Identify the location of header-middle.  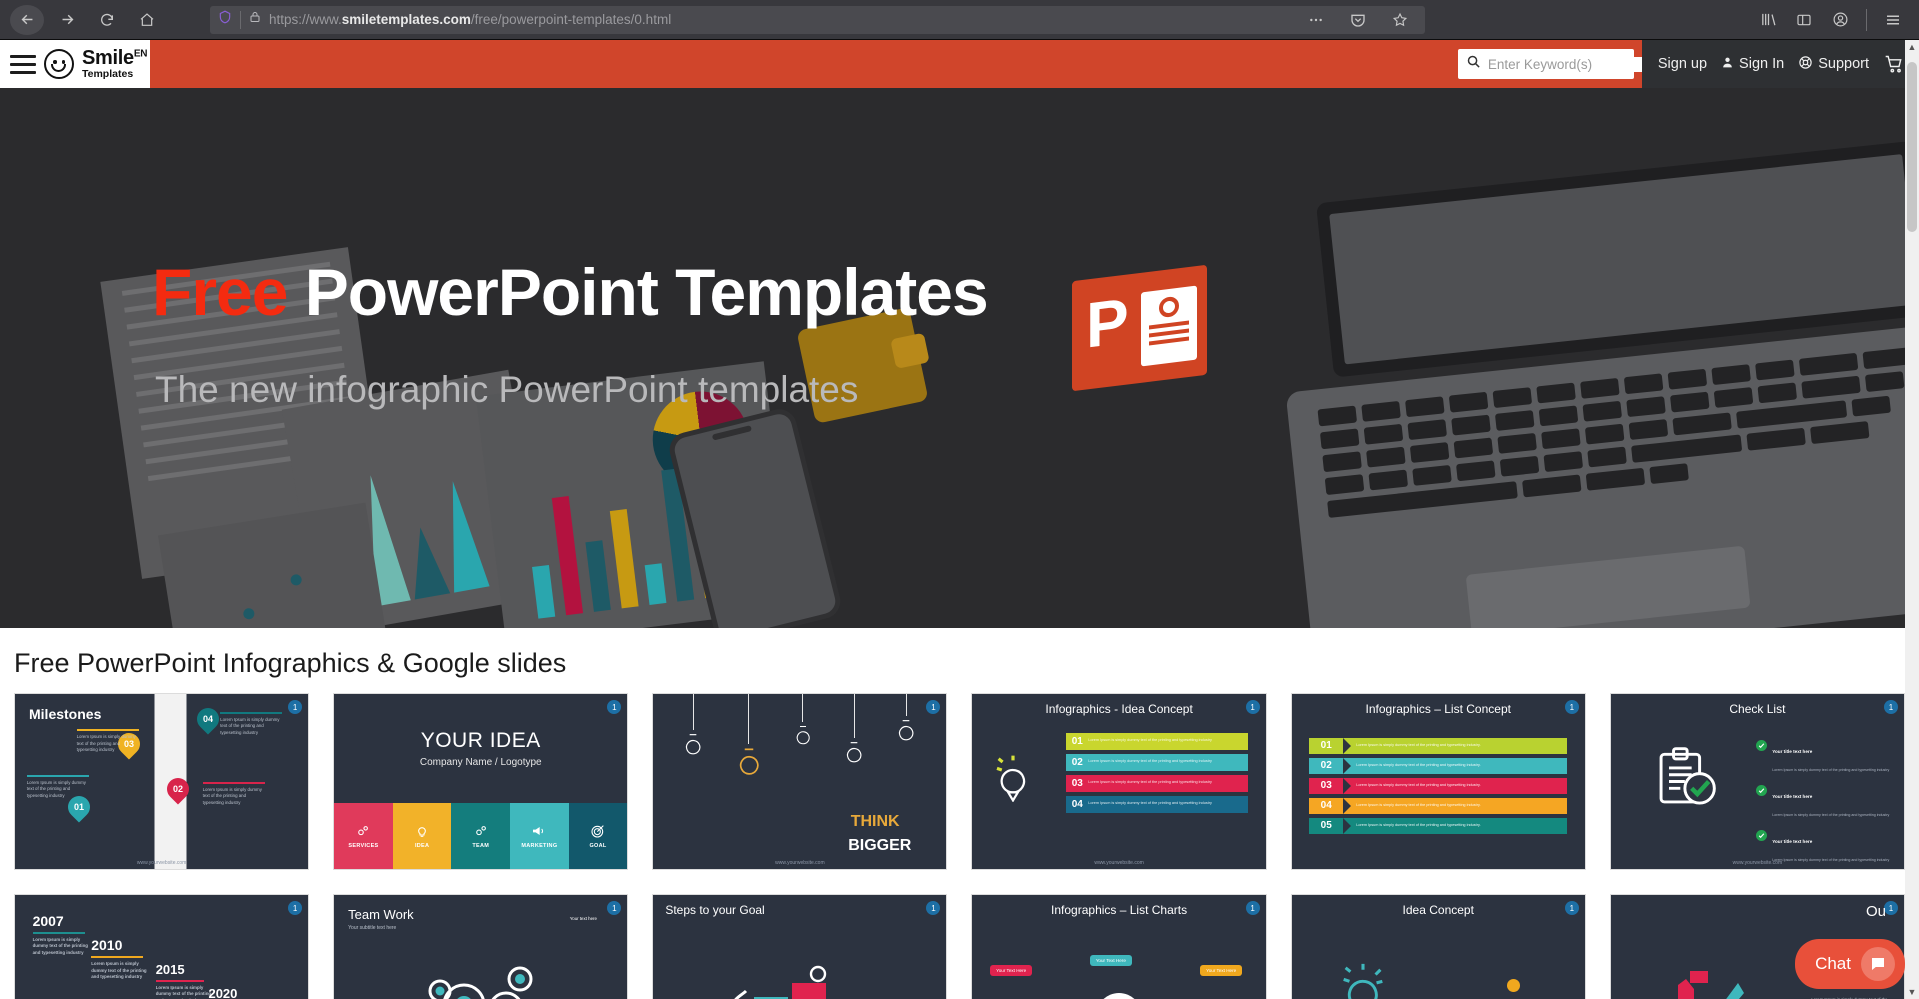
(907, 64).